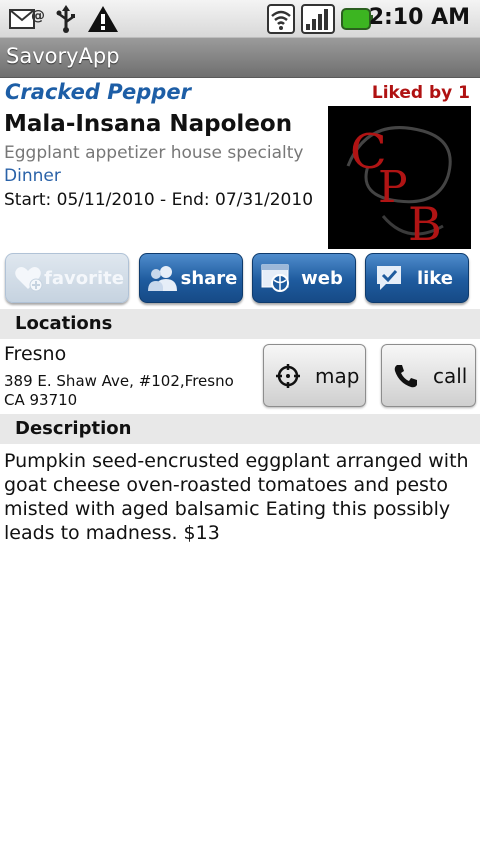 The image size is (480, 854). Describe the element at coordinates (393, 187) in the screenshot. I see `logo-letter-p: P` at that location.